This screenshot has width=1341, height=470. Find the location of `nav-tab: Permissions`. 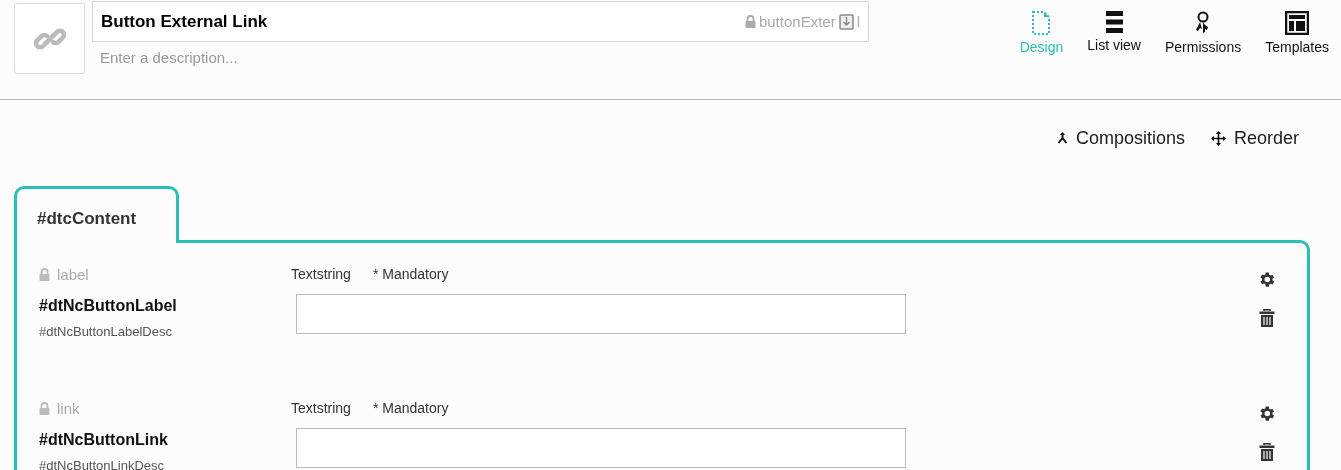

nav-tab: Permissions is located at coordinates (1203, 36).